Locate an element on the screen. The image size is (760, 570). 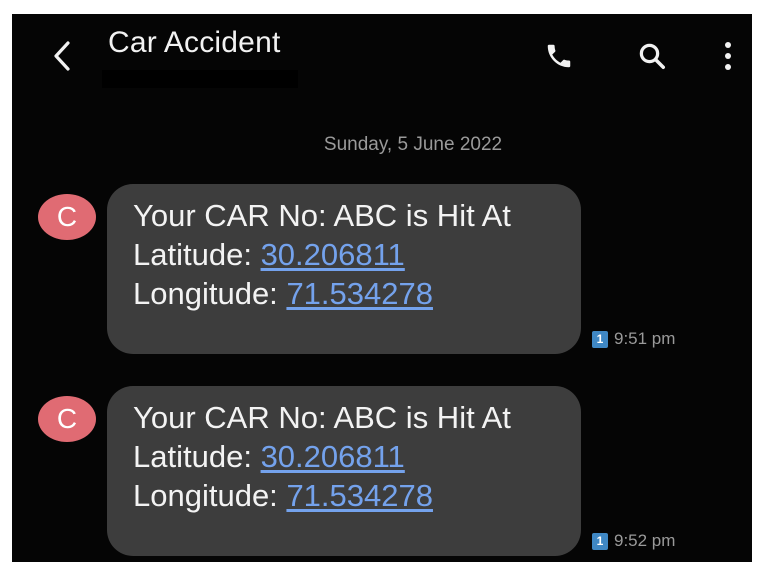
search-icon is located at coordinates (652, 56).